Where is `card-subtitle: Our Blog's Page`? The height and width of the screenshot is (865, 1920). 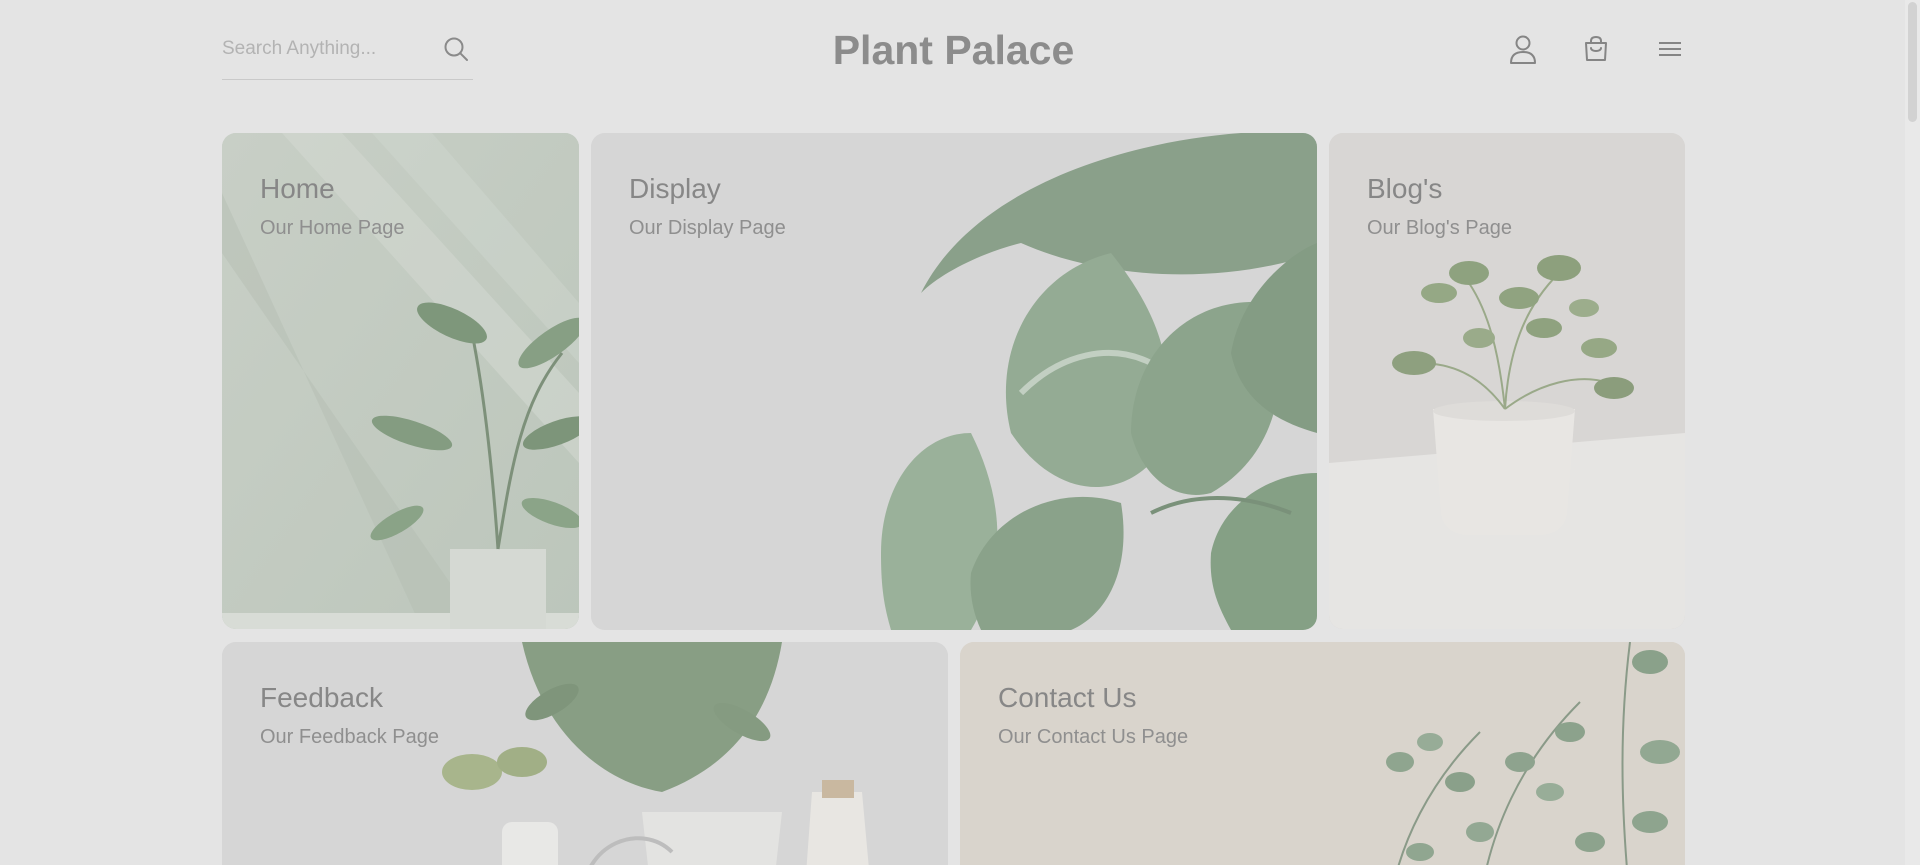 card-subtitle: Our Blog's Page is located at coordinates (1440, 228).